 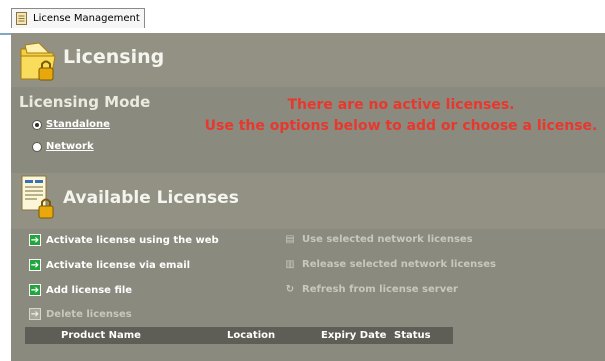 What do you see at coordinates (302, 16) in the screenshot?
I see `tab-strip: License Management` at bounding box center [302, 16].